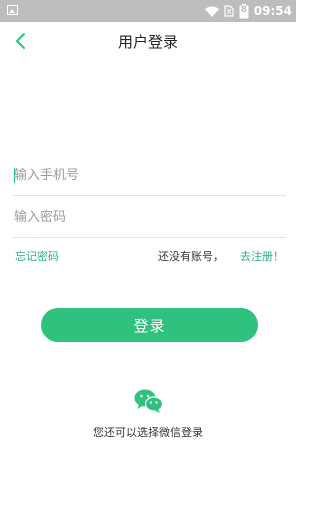 Image resolution: width=320 pixels, height=511 pixels. I want to click on status-bar: 8 09:54, so click(148, 11).